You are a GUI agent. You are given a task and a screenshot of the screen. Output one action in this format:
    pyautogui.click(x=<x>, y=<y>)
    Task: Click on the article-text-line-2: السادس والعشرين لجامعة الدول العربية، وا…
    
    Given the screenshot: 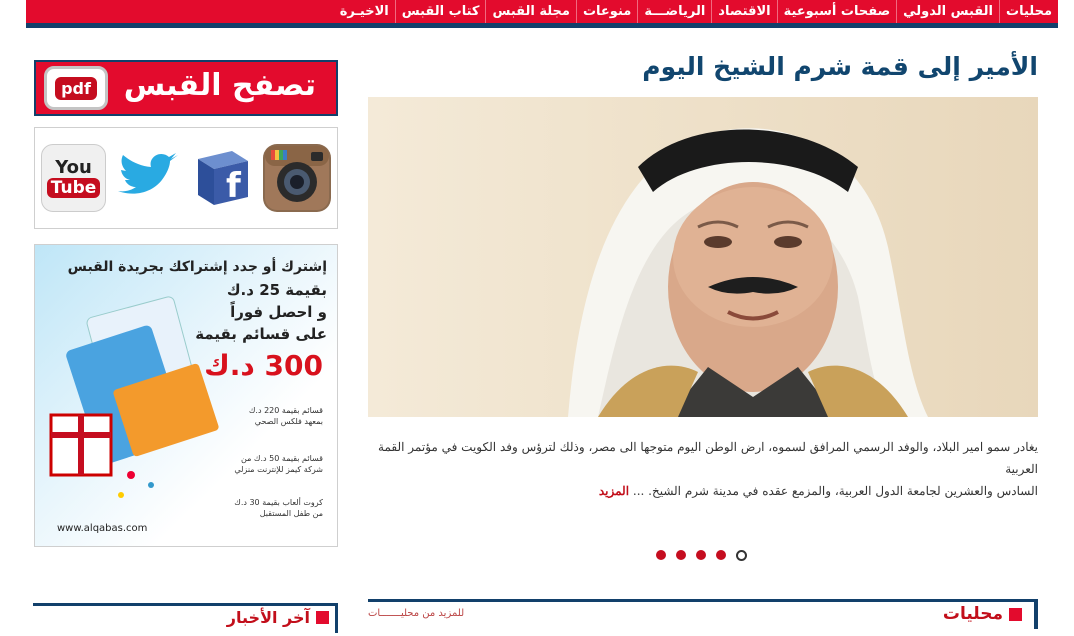 What is the action you would take?
    pyautogui.click(x=835, y=491)
    